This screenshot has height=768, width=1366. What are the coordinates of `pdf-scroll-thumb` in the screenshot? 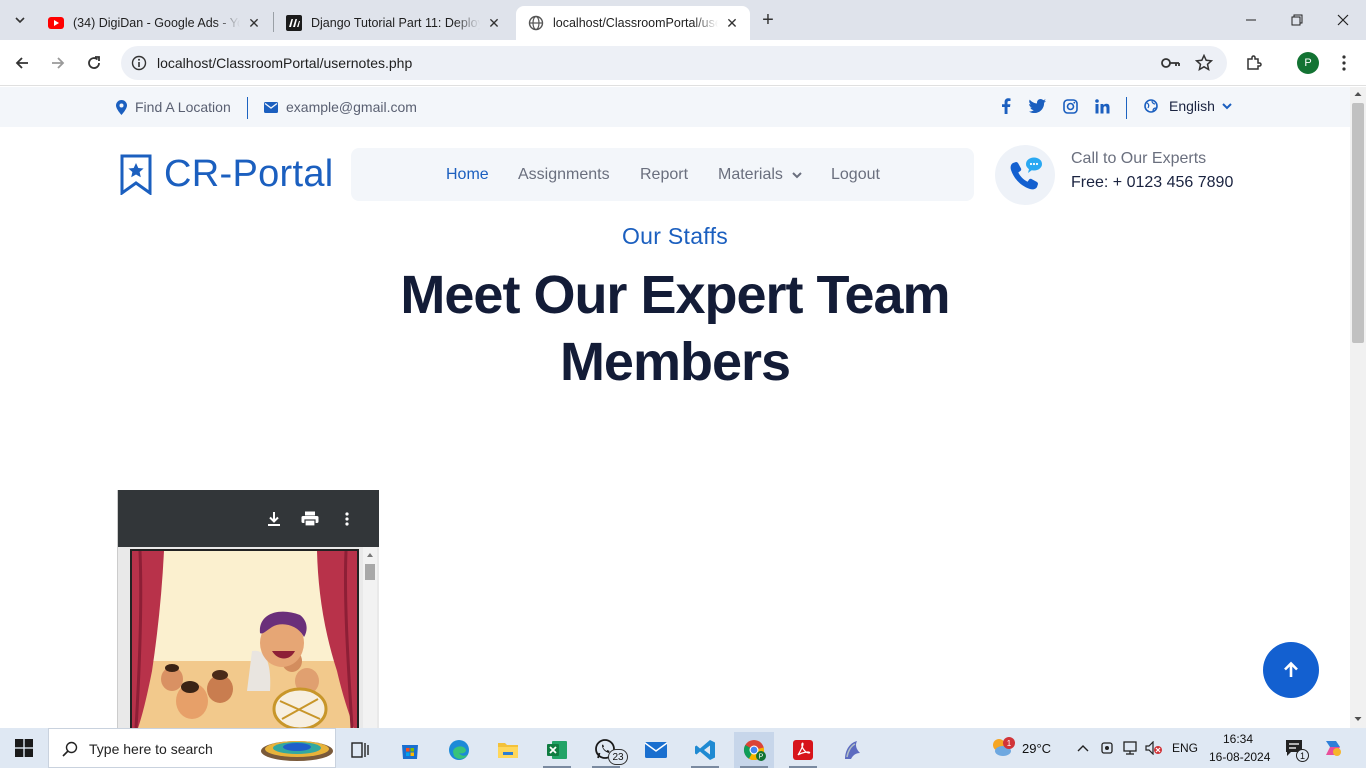 It's located at (370, 572).